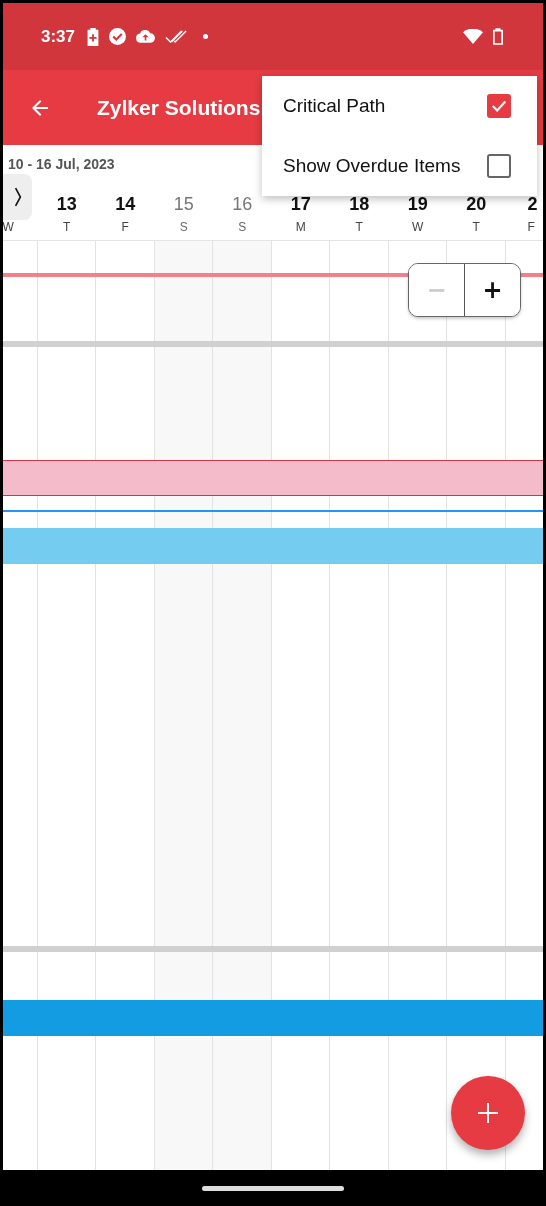  I want to click on home-indicator, so click(273, 1188).